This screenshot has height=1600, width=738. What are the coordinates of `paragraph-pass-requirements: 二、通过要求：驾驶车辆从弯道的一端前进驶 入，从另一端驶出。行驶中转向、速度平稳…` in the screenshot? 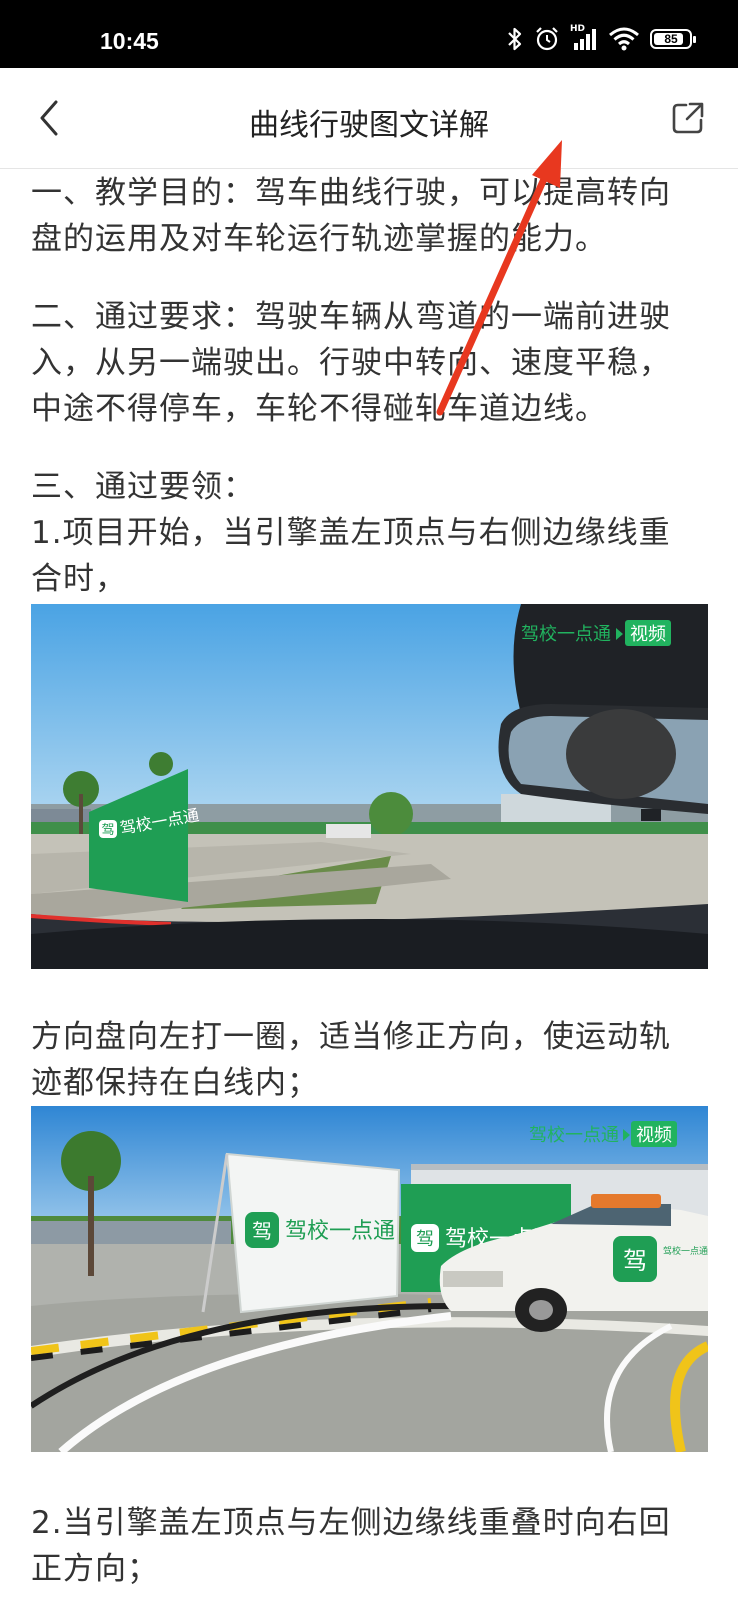 It's located at (351, 363).